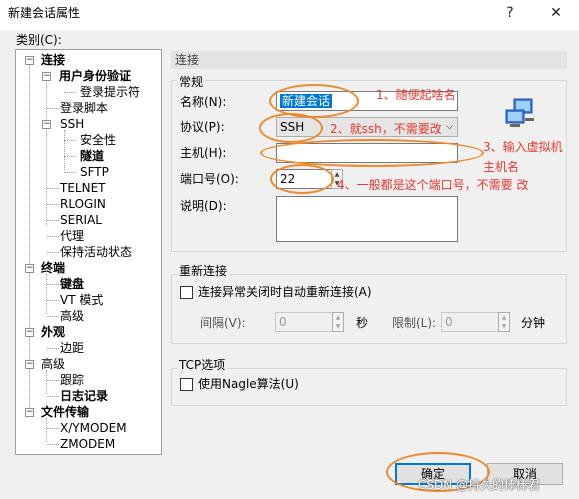 The height and width of the screenshot is (499, 579). Describe the element at coordinates (521, 113) in the screenshot. I see `computer-icon` at that location.